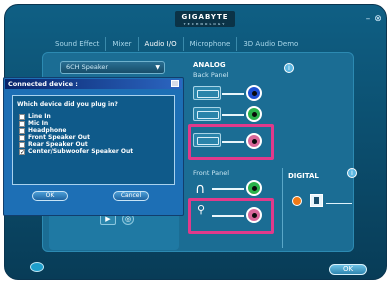 The height and width of the screenshot is (283, 390). Describe the element at coordinates (122, 44) in the screenshot. I see `tab-mixer: Mixer` at that location.